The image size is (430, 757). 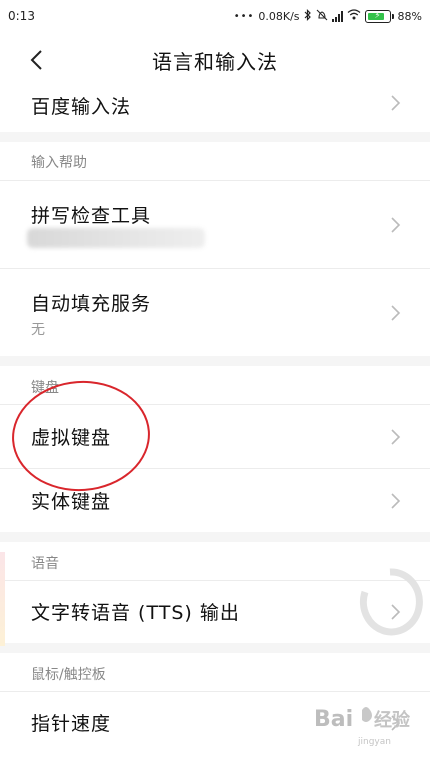 I want to click on back-arrow-icon, so click(x=36, y=60).